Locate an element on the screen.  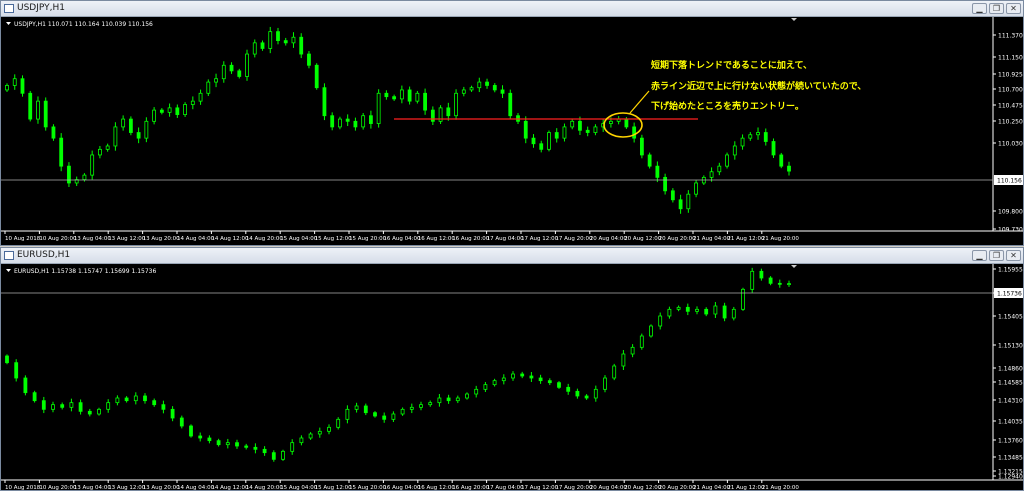
time-label: 15 Aug 04:00 is located at coordinates (299, 239).